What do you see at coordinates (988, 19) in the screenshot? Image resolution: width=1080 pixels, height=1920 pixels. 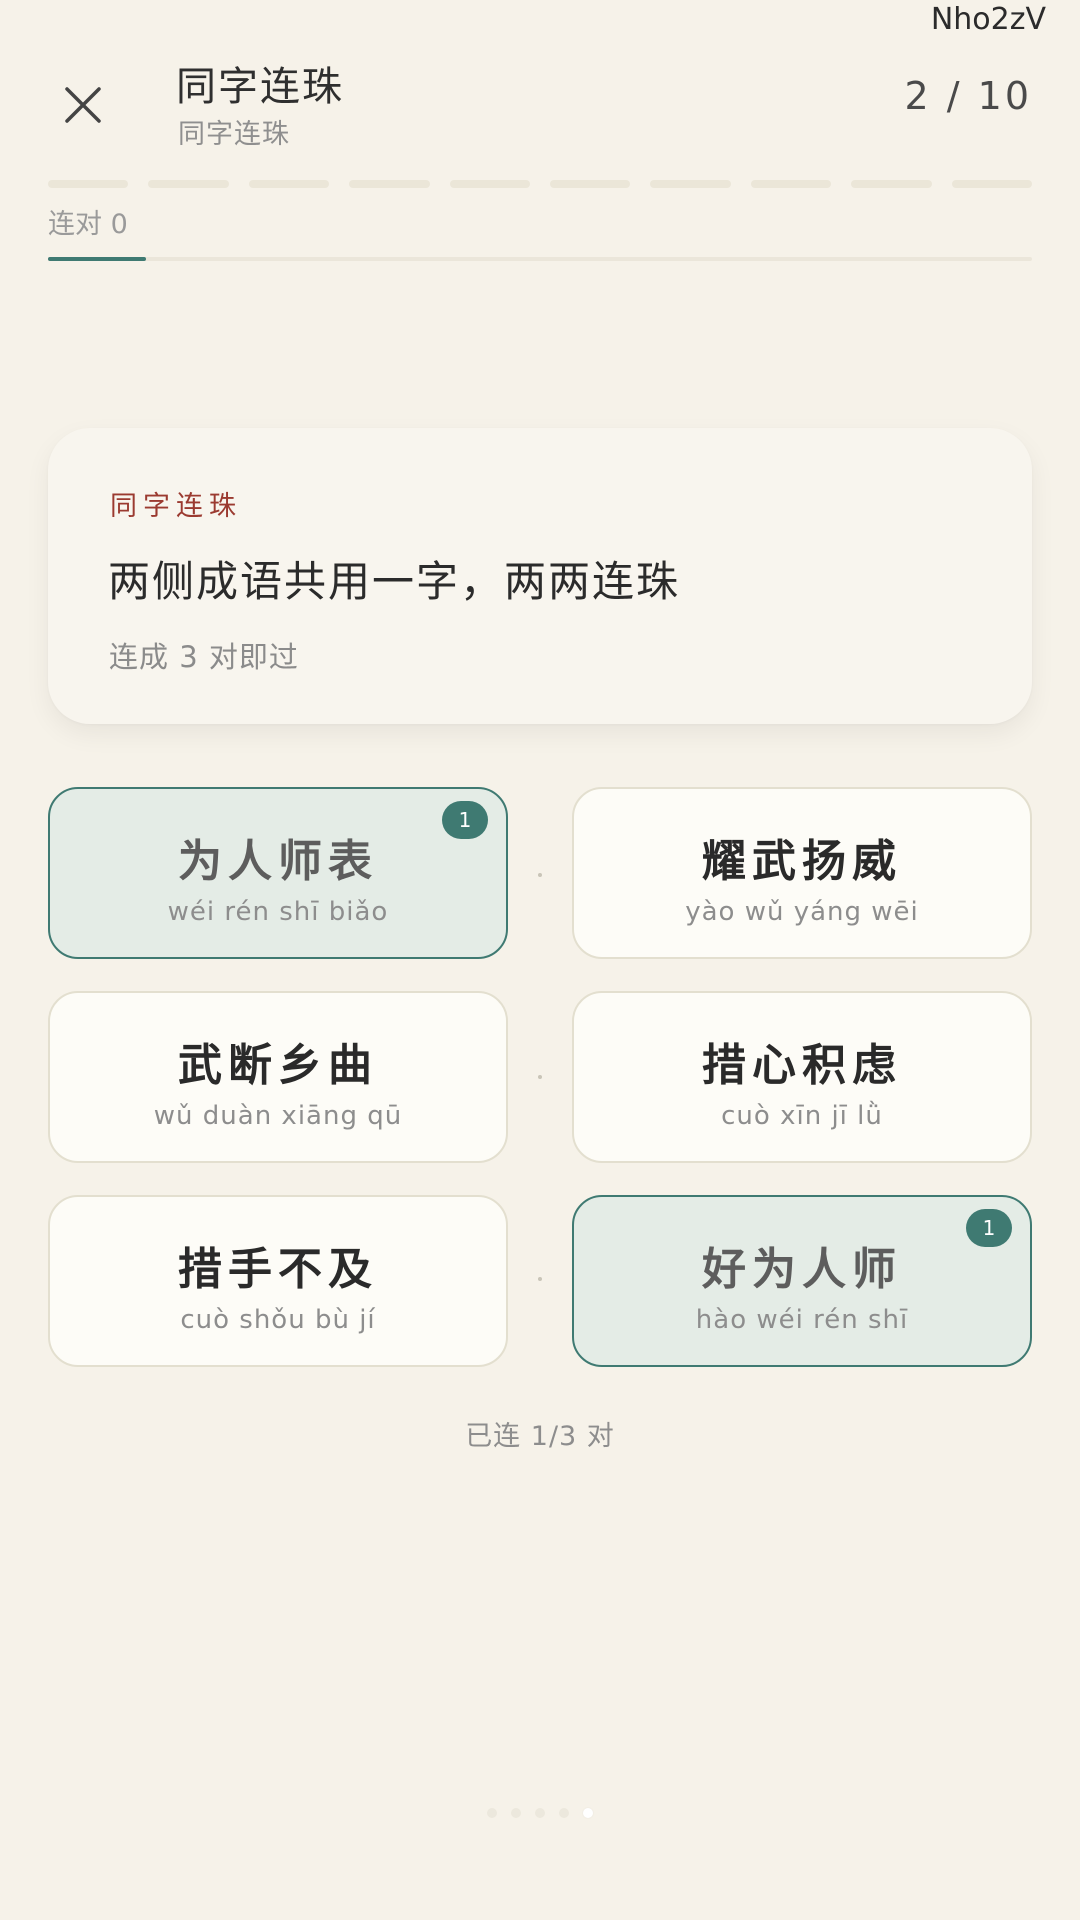 I see `watermark-text: Nho2zV` at bounding box center [988, 19].